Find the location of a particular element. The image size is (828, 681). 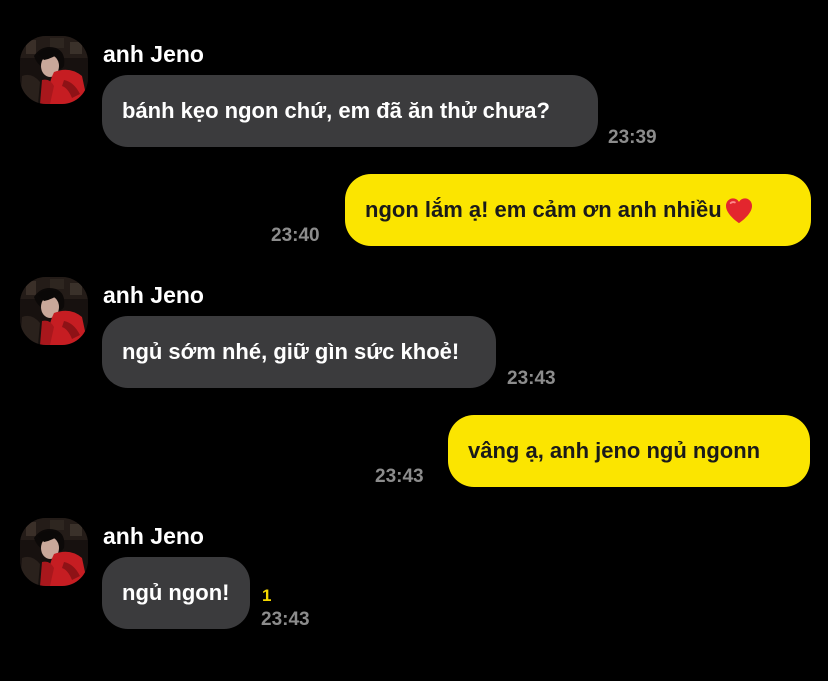

red-heart-icon is located at coordinates (738, 210).